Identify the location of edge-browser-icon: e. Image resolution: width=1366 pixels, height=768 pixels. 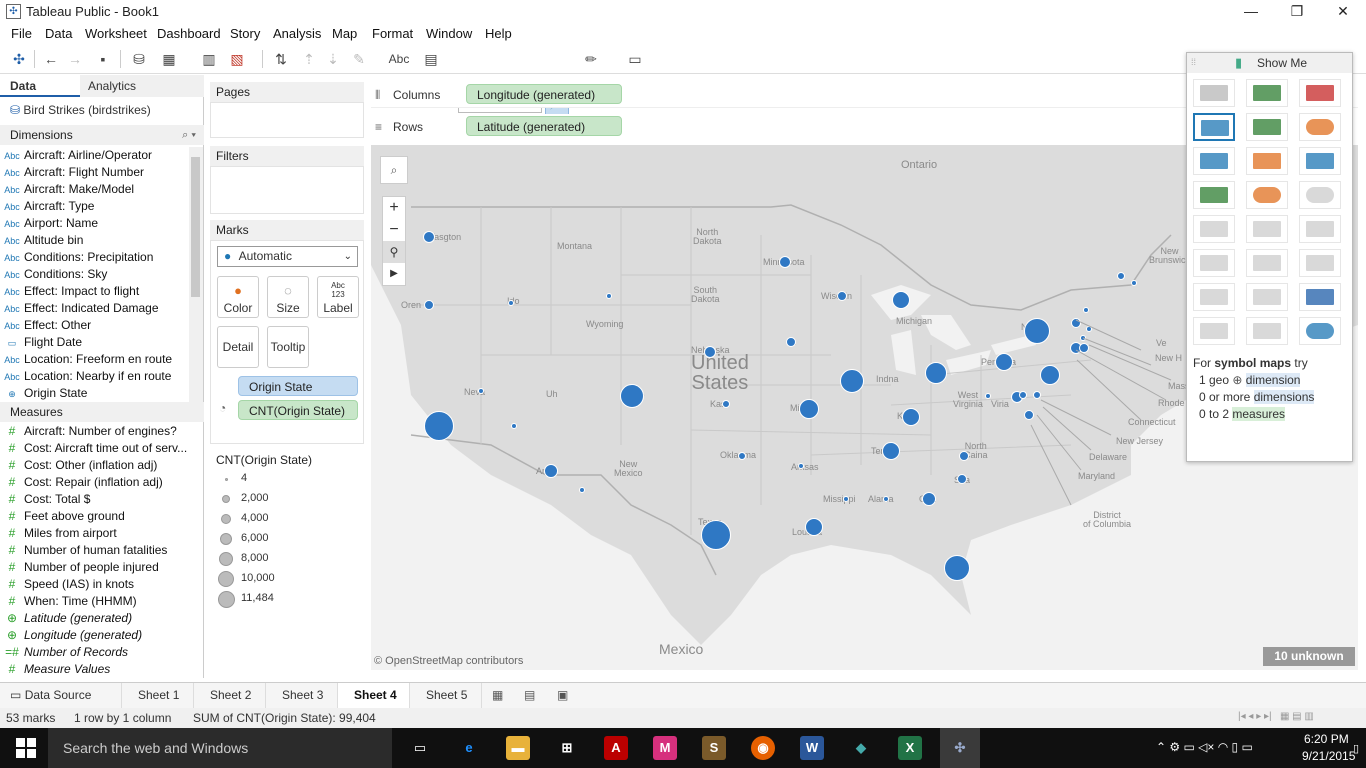
(469, 748).